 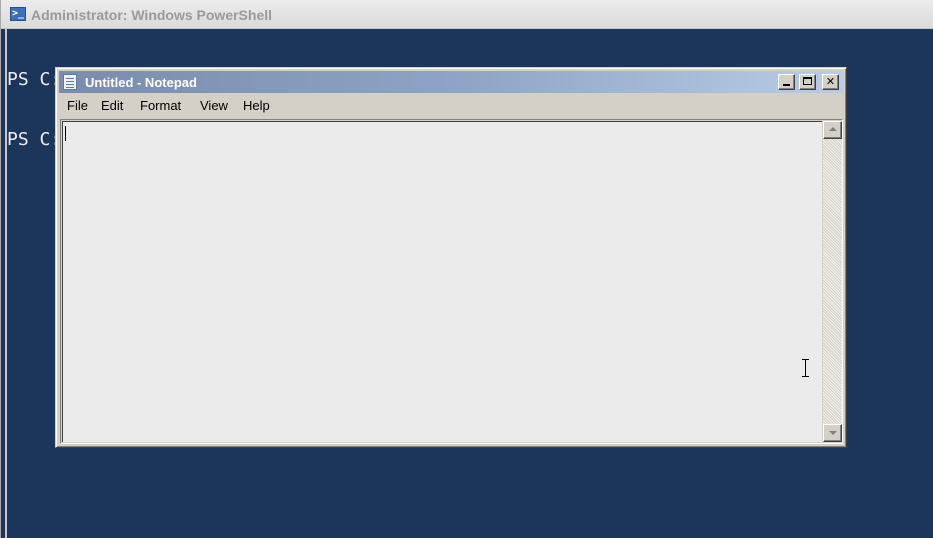 I want to click on notepad-title: Untitled - Notepad, so click(x=141, y=82).